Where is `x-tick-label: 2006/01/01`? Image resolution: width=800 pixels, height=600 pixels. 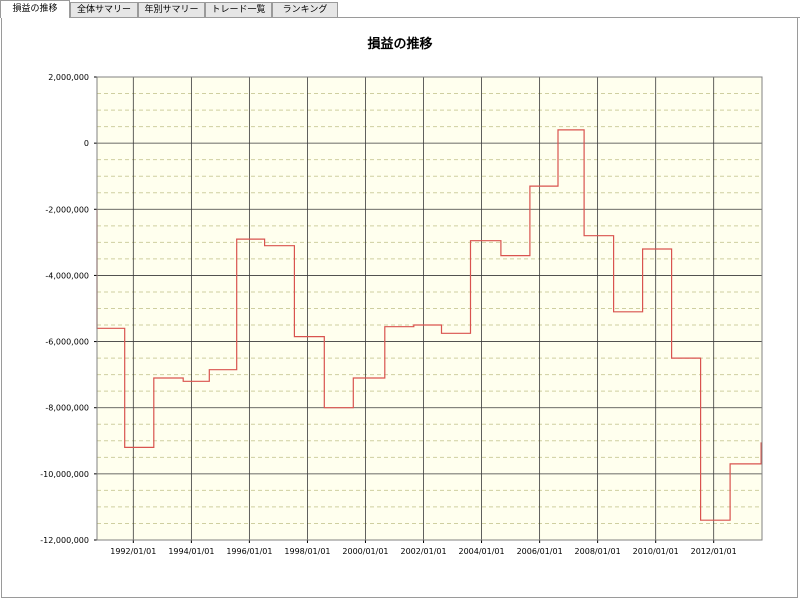 x-tick-label: 2006/01/01 is located at coordinates (540, 551).